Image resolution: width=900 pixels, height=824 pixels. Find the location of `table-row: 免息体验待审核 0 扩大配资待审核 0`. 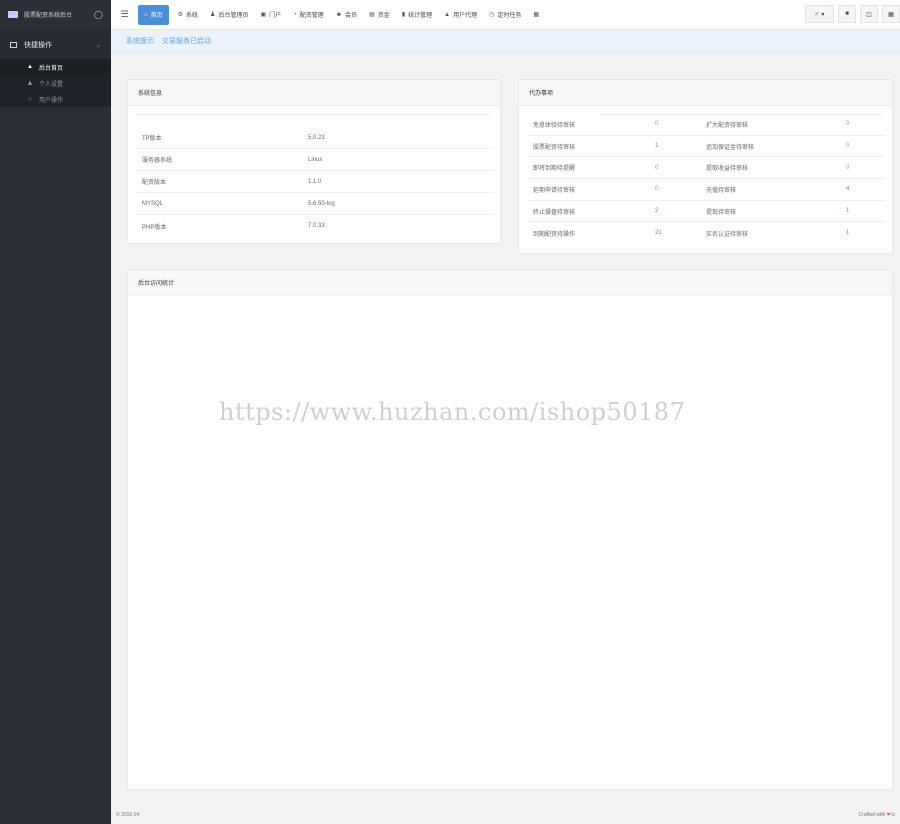

table-row: 免息体验待审核 0 扩大配资待审核 0 is located at coordinates (706, 125).